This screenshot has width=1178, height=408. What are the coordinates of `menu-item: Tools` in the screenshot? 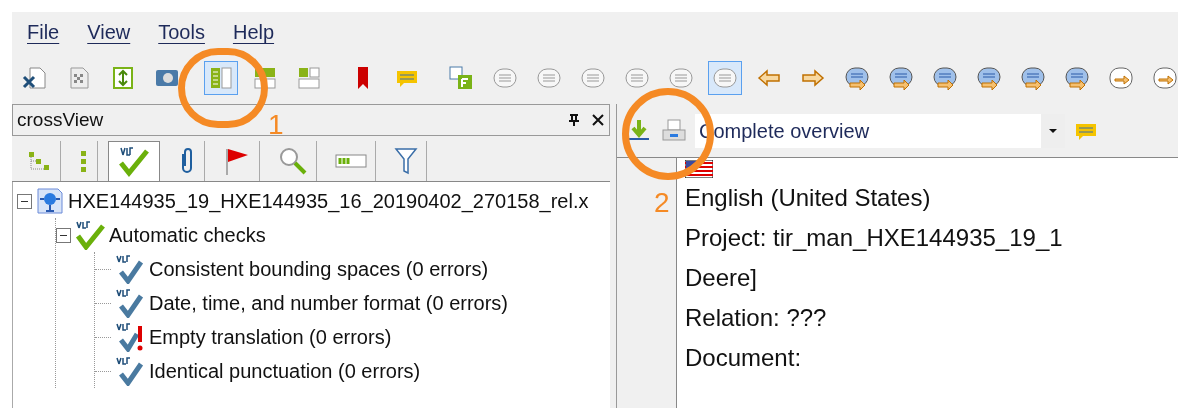 It's located at (181, 32).